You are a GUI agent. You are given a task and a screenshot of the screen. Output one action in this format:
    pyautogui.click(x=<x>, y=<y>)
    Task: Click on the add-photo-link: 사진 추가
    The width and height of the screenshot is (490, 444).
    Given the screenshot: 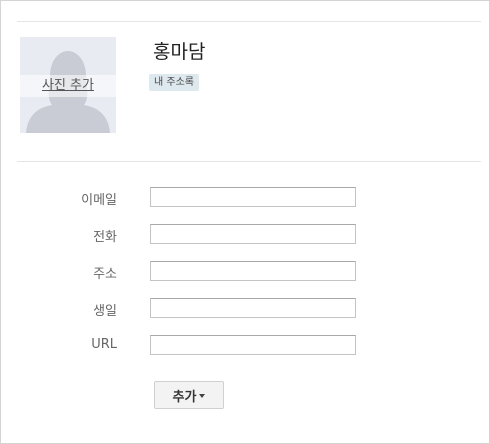 What is the action you would take?
    pyautogui.click(x=68, y=86)
    